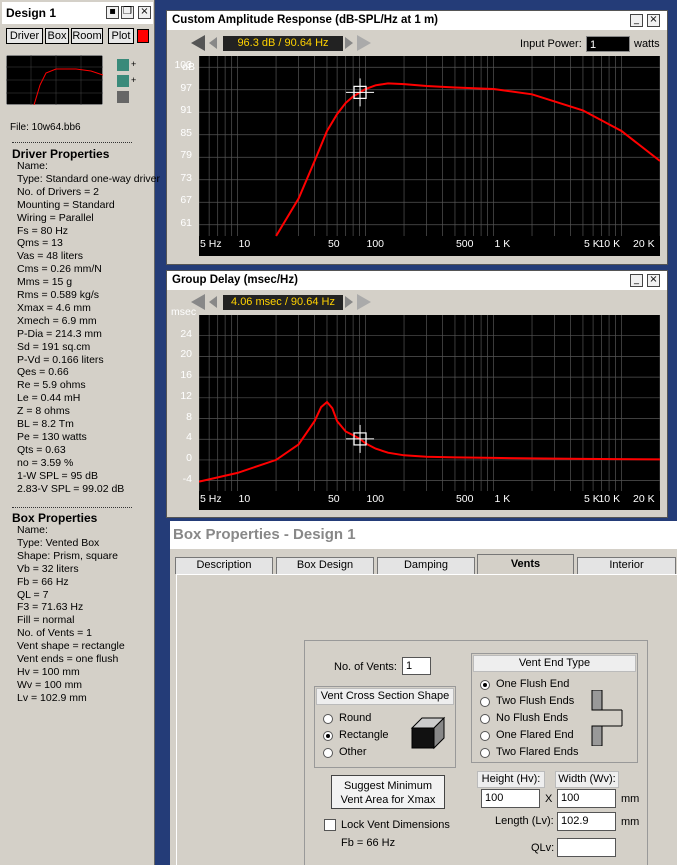 Image resolution: width=677 pixels, height=865 pixels. Describe the element at coordinates (587, 779) in the screenshot. I see `width-label: Width (Wv):` at that location.